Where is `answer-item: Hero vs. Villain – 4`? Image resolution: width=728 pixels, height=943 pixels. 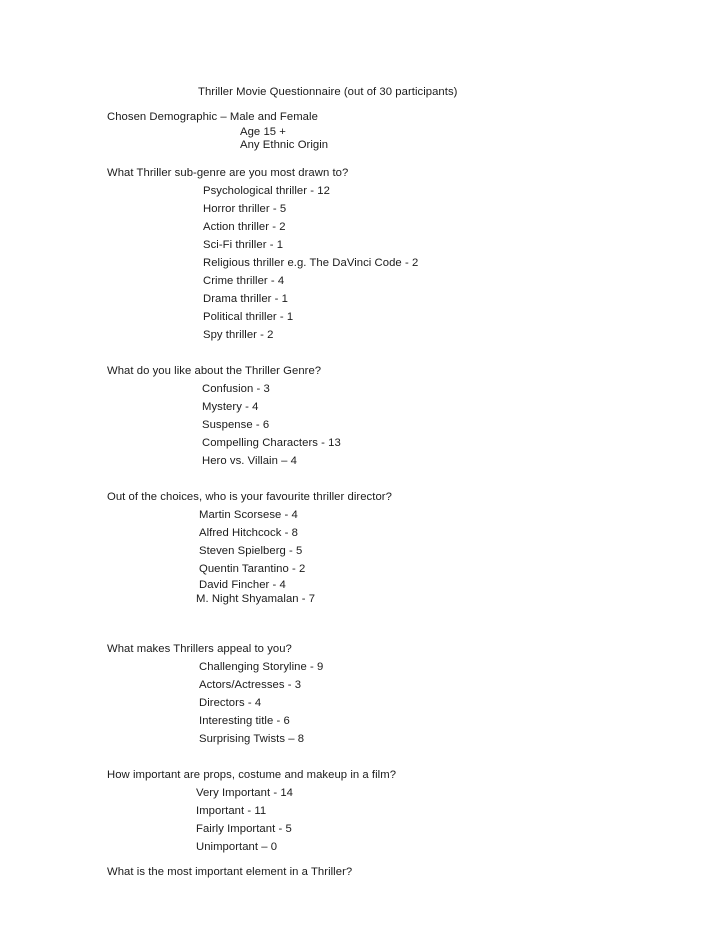 answer-item: Hero vs. Villain – 4 is located at coordinates (249, 461).